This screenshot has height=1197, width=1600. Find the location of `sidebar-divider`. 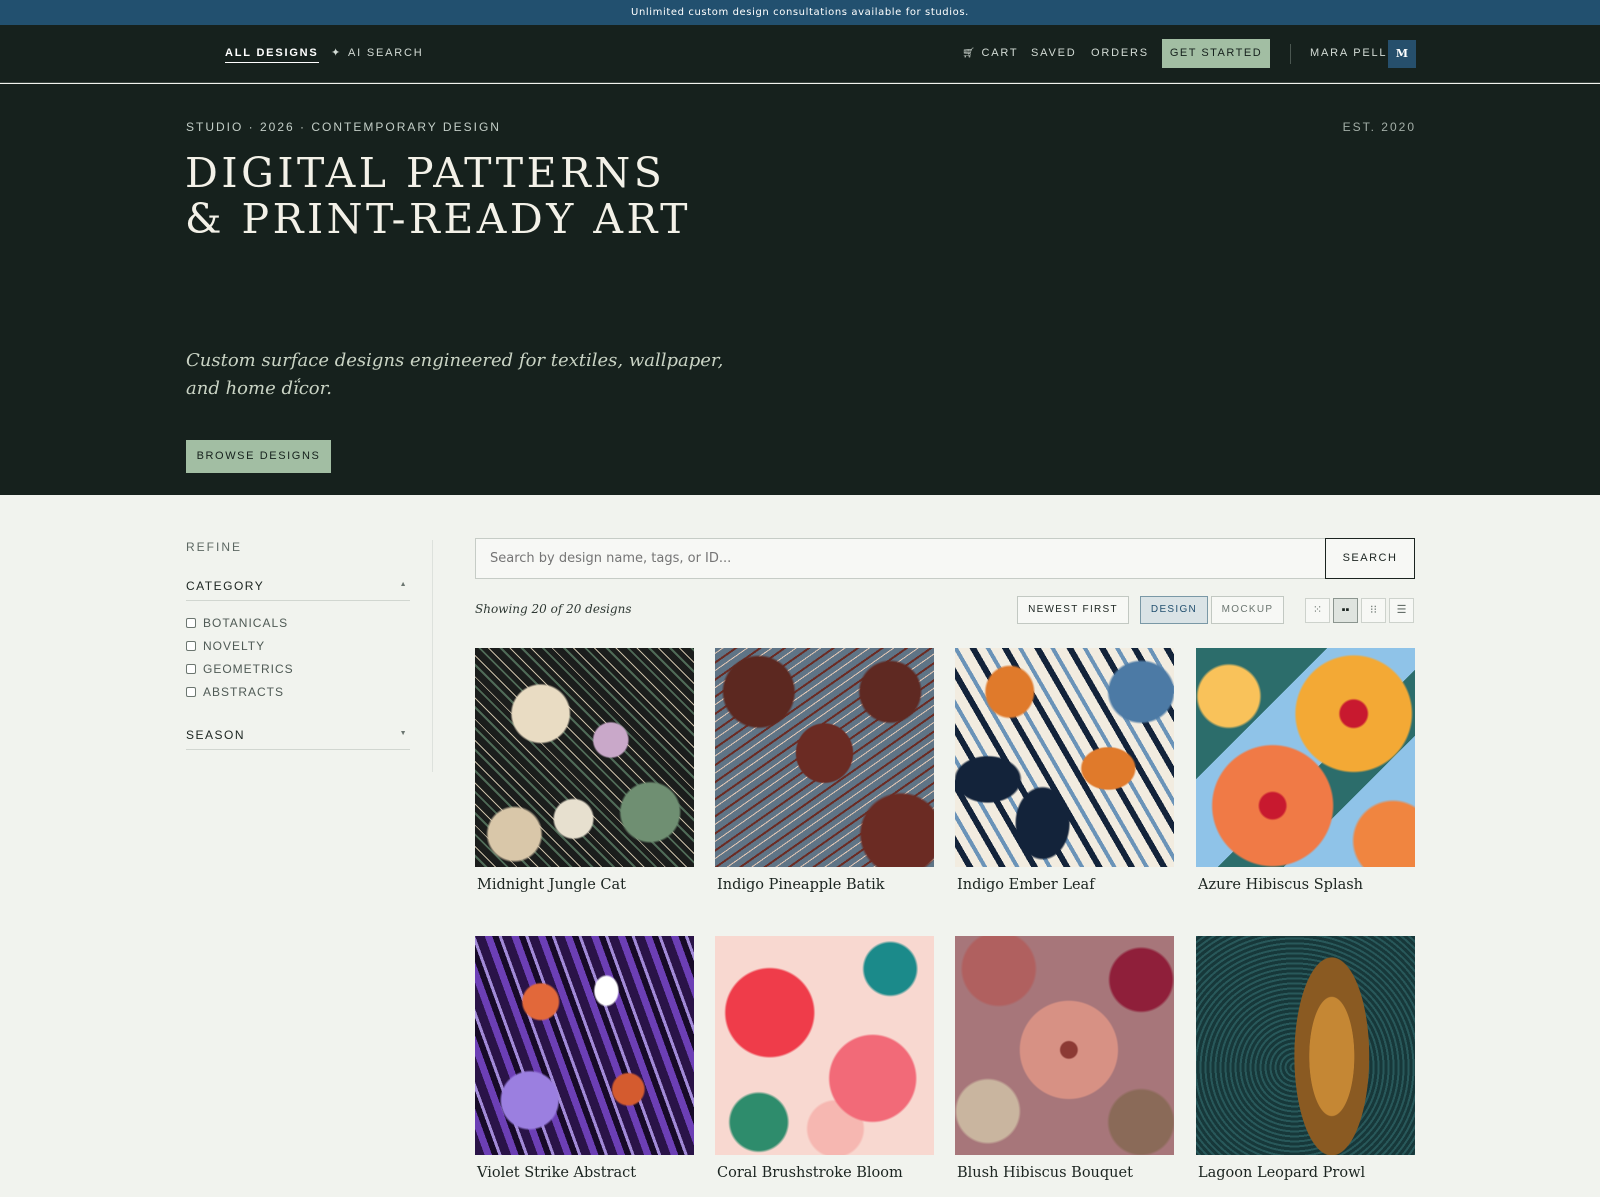

sidebar-divider is located at coordinates (432, 656).